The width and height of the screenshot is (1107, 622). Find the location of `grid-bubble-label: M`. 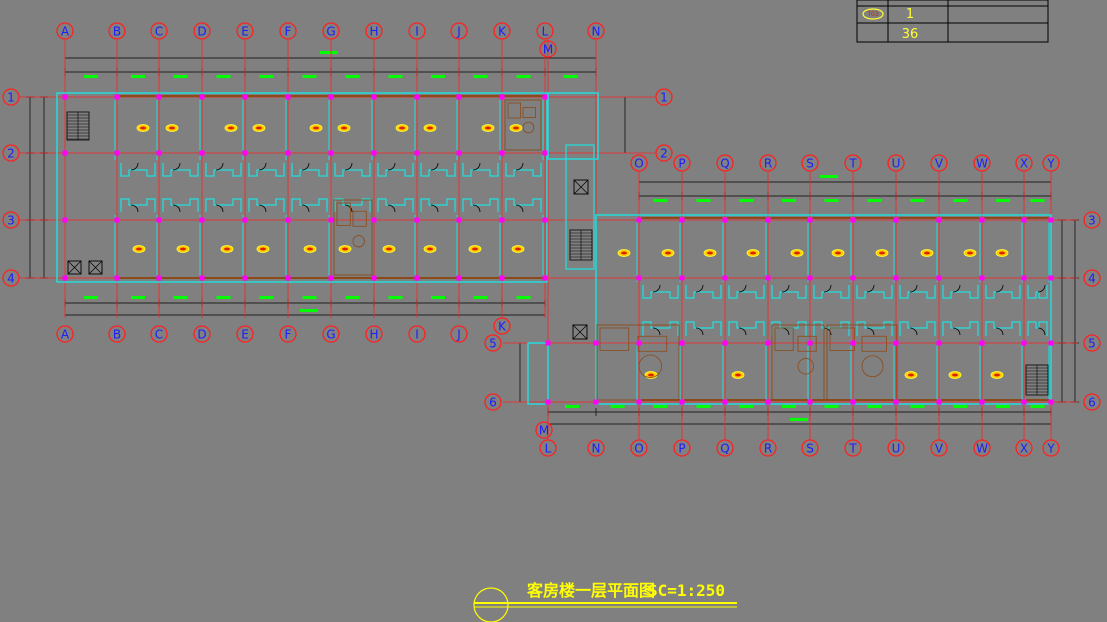

grid-bubble-label: M is located at coordinates (544, 431).